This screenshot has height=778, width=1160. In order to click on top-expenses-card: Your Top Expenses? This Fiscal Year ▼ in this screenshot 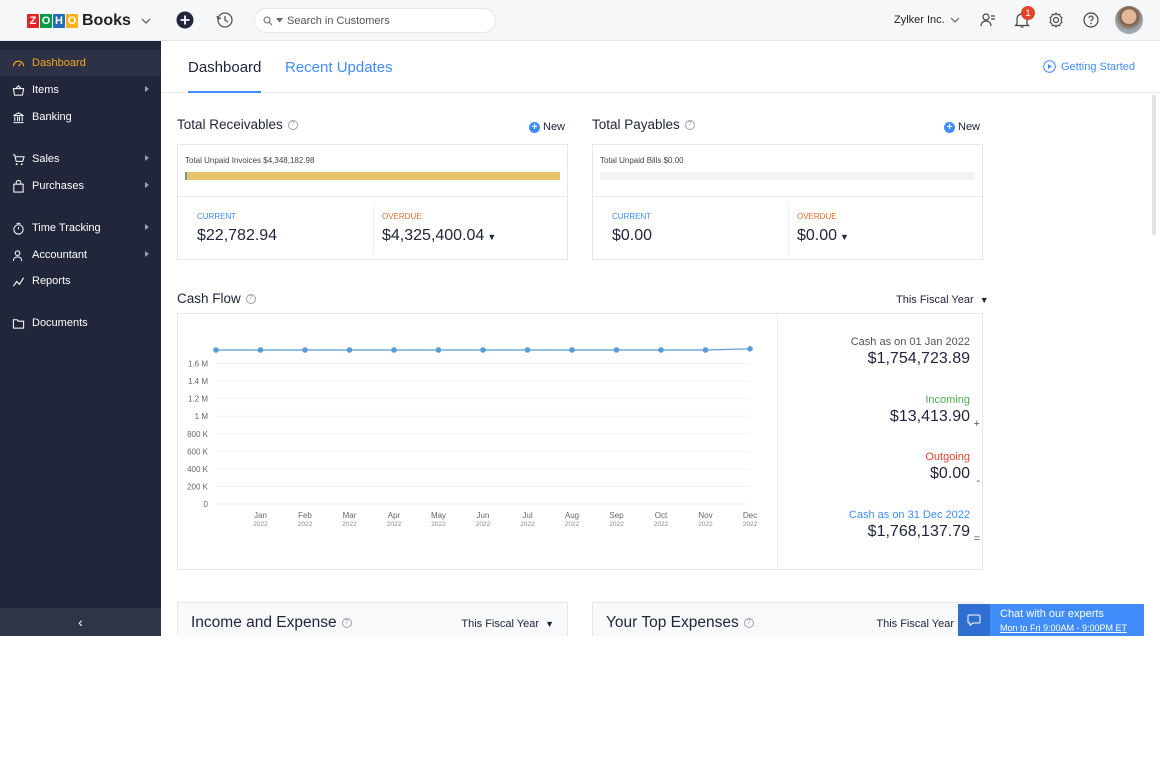, I will do `click(787, 619)`.